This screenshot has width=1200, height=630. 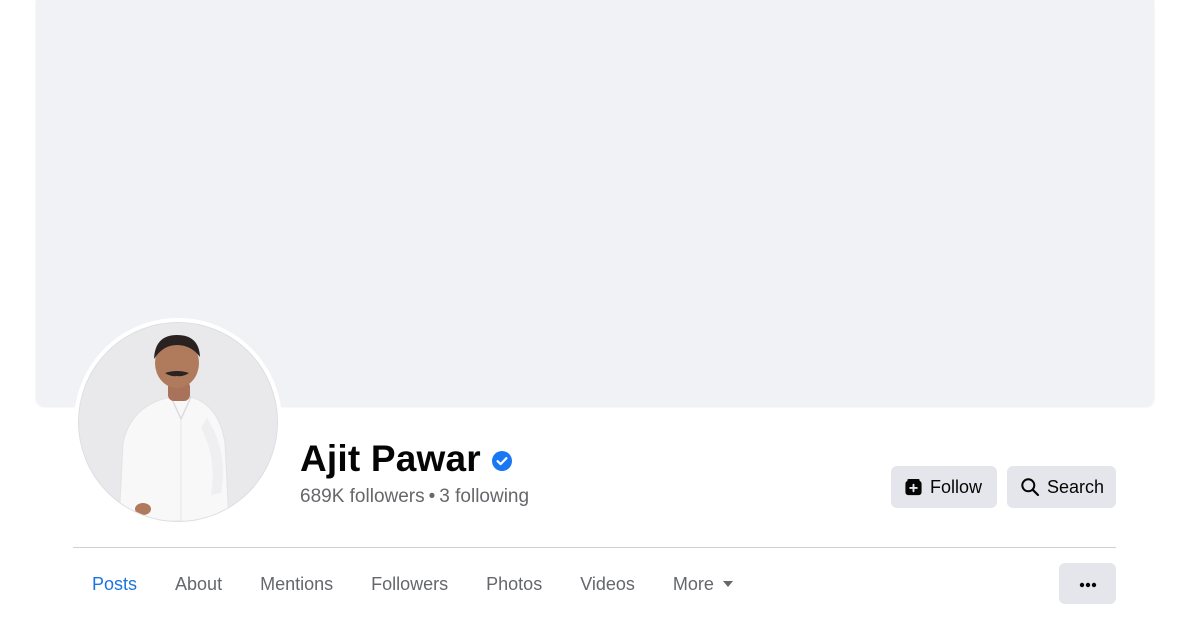 I want to click on tab-followers: Followers, so click(x=409, y=584).